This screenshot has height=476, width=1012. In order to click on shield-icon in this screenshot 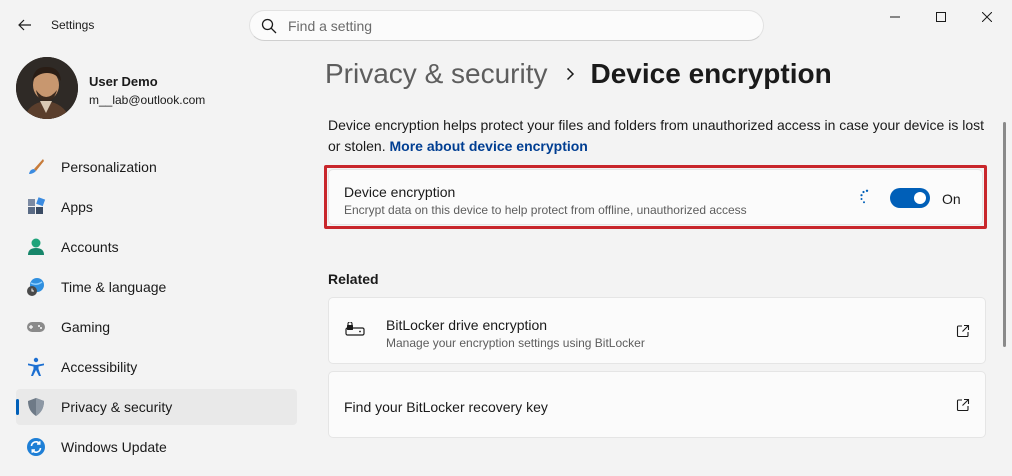, I will do `click(36, 407)`.